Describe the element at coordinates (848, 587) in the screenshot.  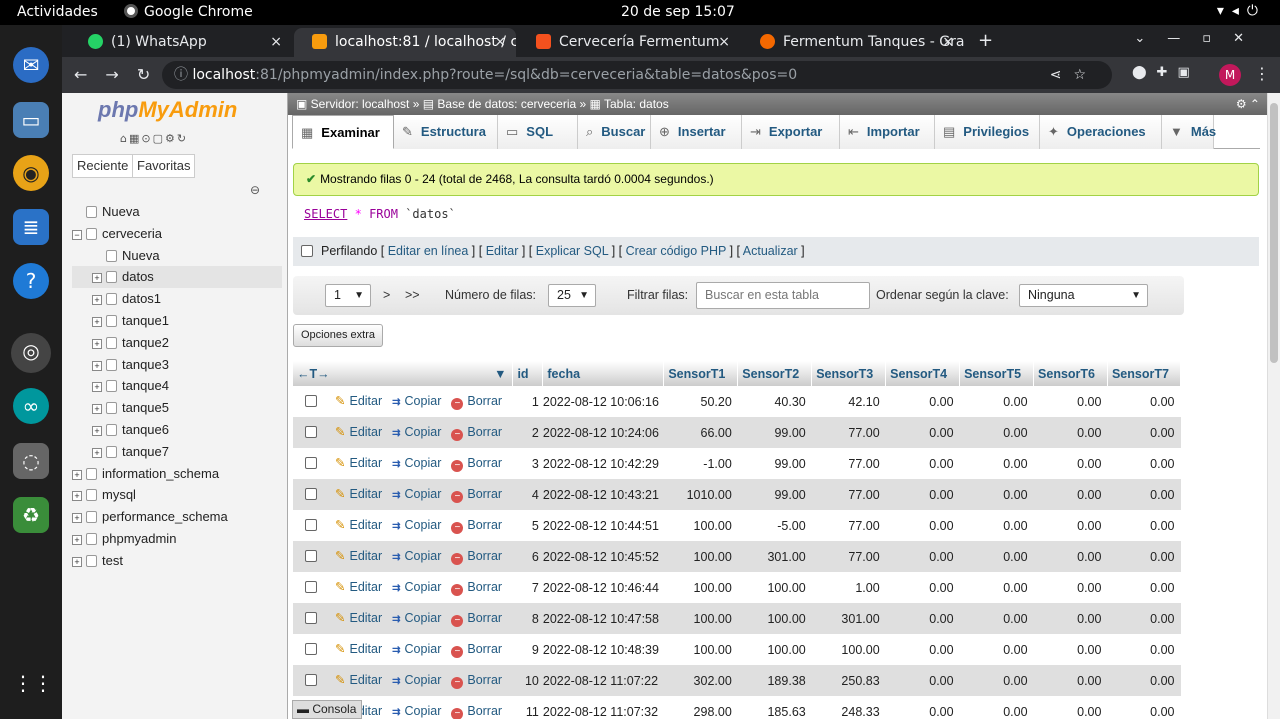
I see `table-cell: 1.00` at that location.